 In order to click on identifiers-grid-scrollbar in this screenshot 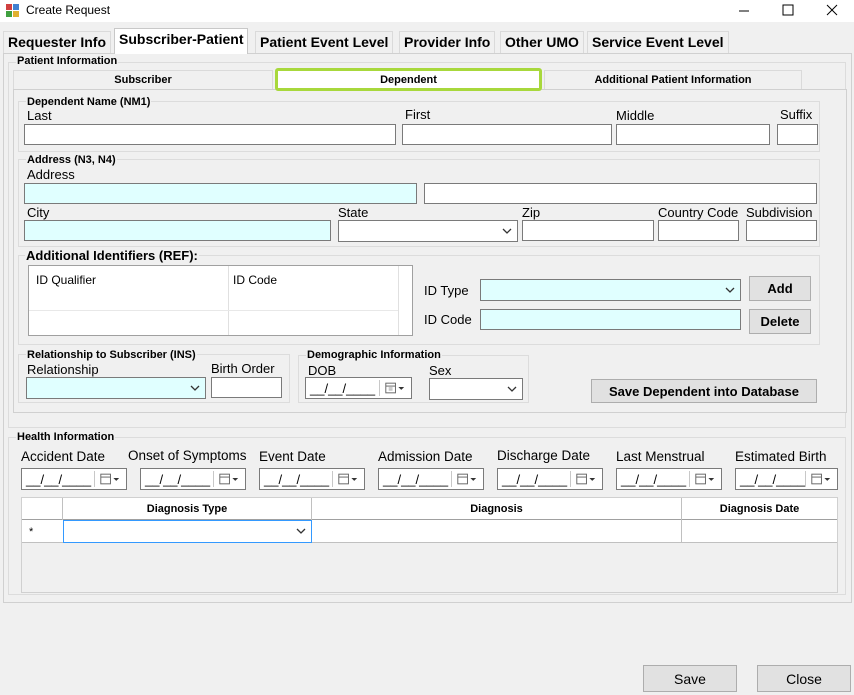, I will do `click(405, 300)`.